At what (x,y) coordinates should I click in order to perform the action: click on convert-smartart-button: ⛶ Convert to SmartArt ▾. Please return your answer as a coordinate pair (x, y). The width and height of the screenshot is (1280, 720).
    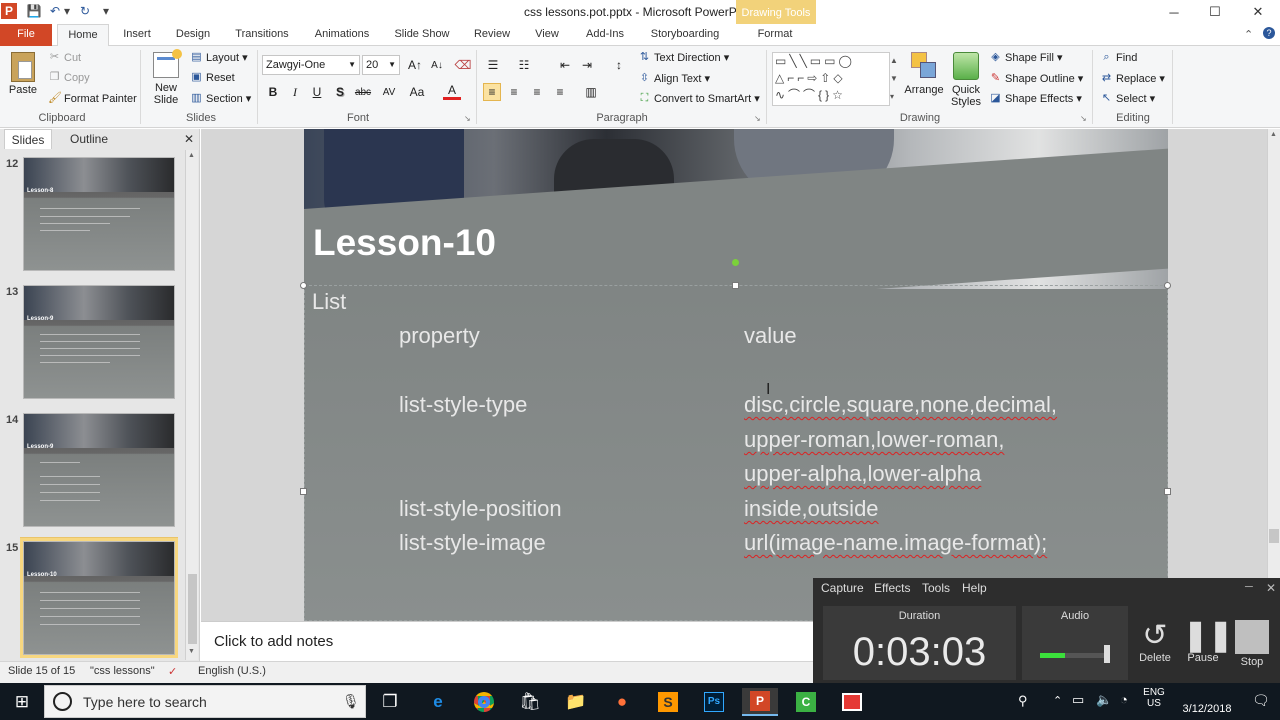
    Looking at the image, I should click on (699, 98).